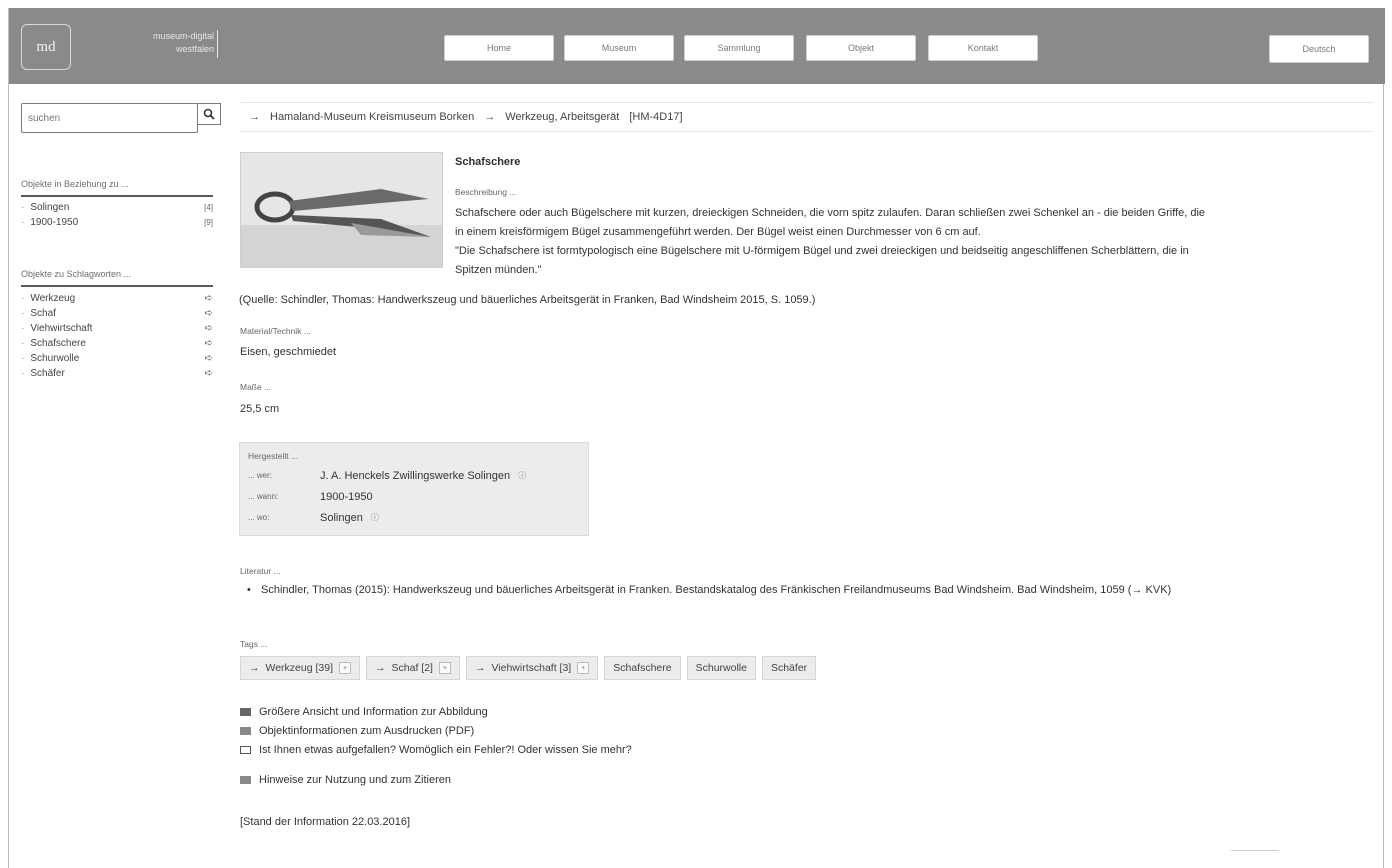 This screenshot has height=868, width=1392. Describe the element at coordinates (789, 668) in the screenshot. I see `tag-schaefer: Schäfer` at that location.